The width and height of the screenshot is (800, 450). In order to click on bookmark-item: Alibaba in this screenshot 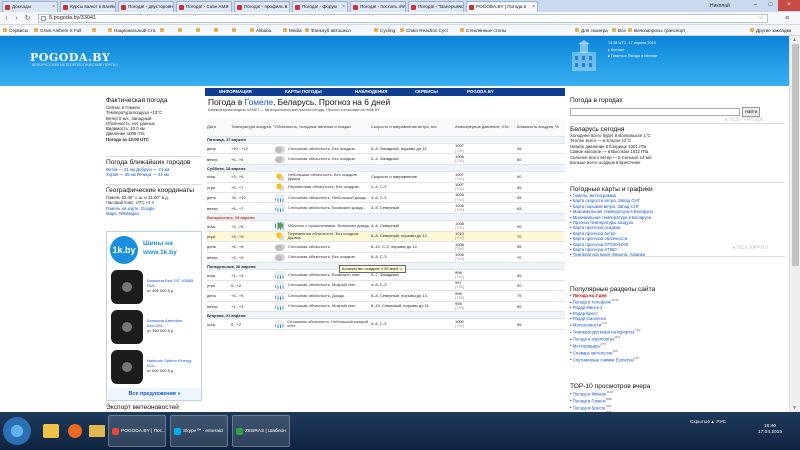, I will do `click(260, 30)`.